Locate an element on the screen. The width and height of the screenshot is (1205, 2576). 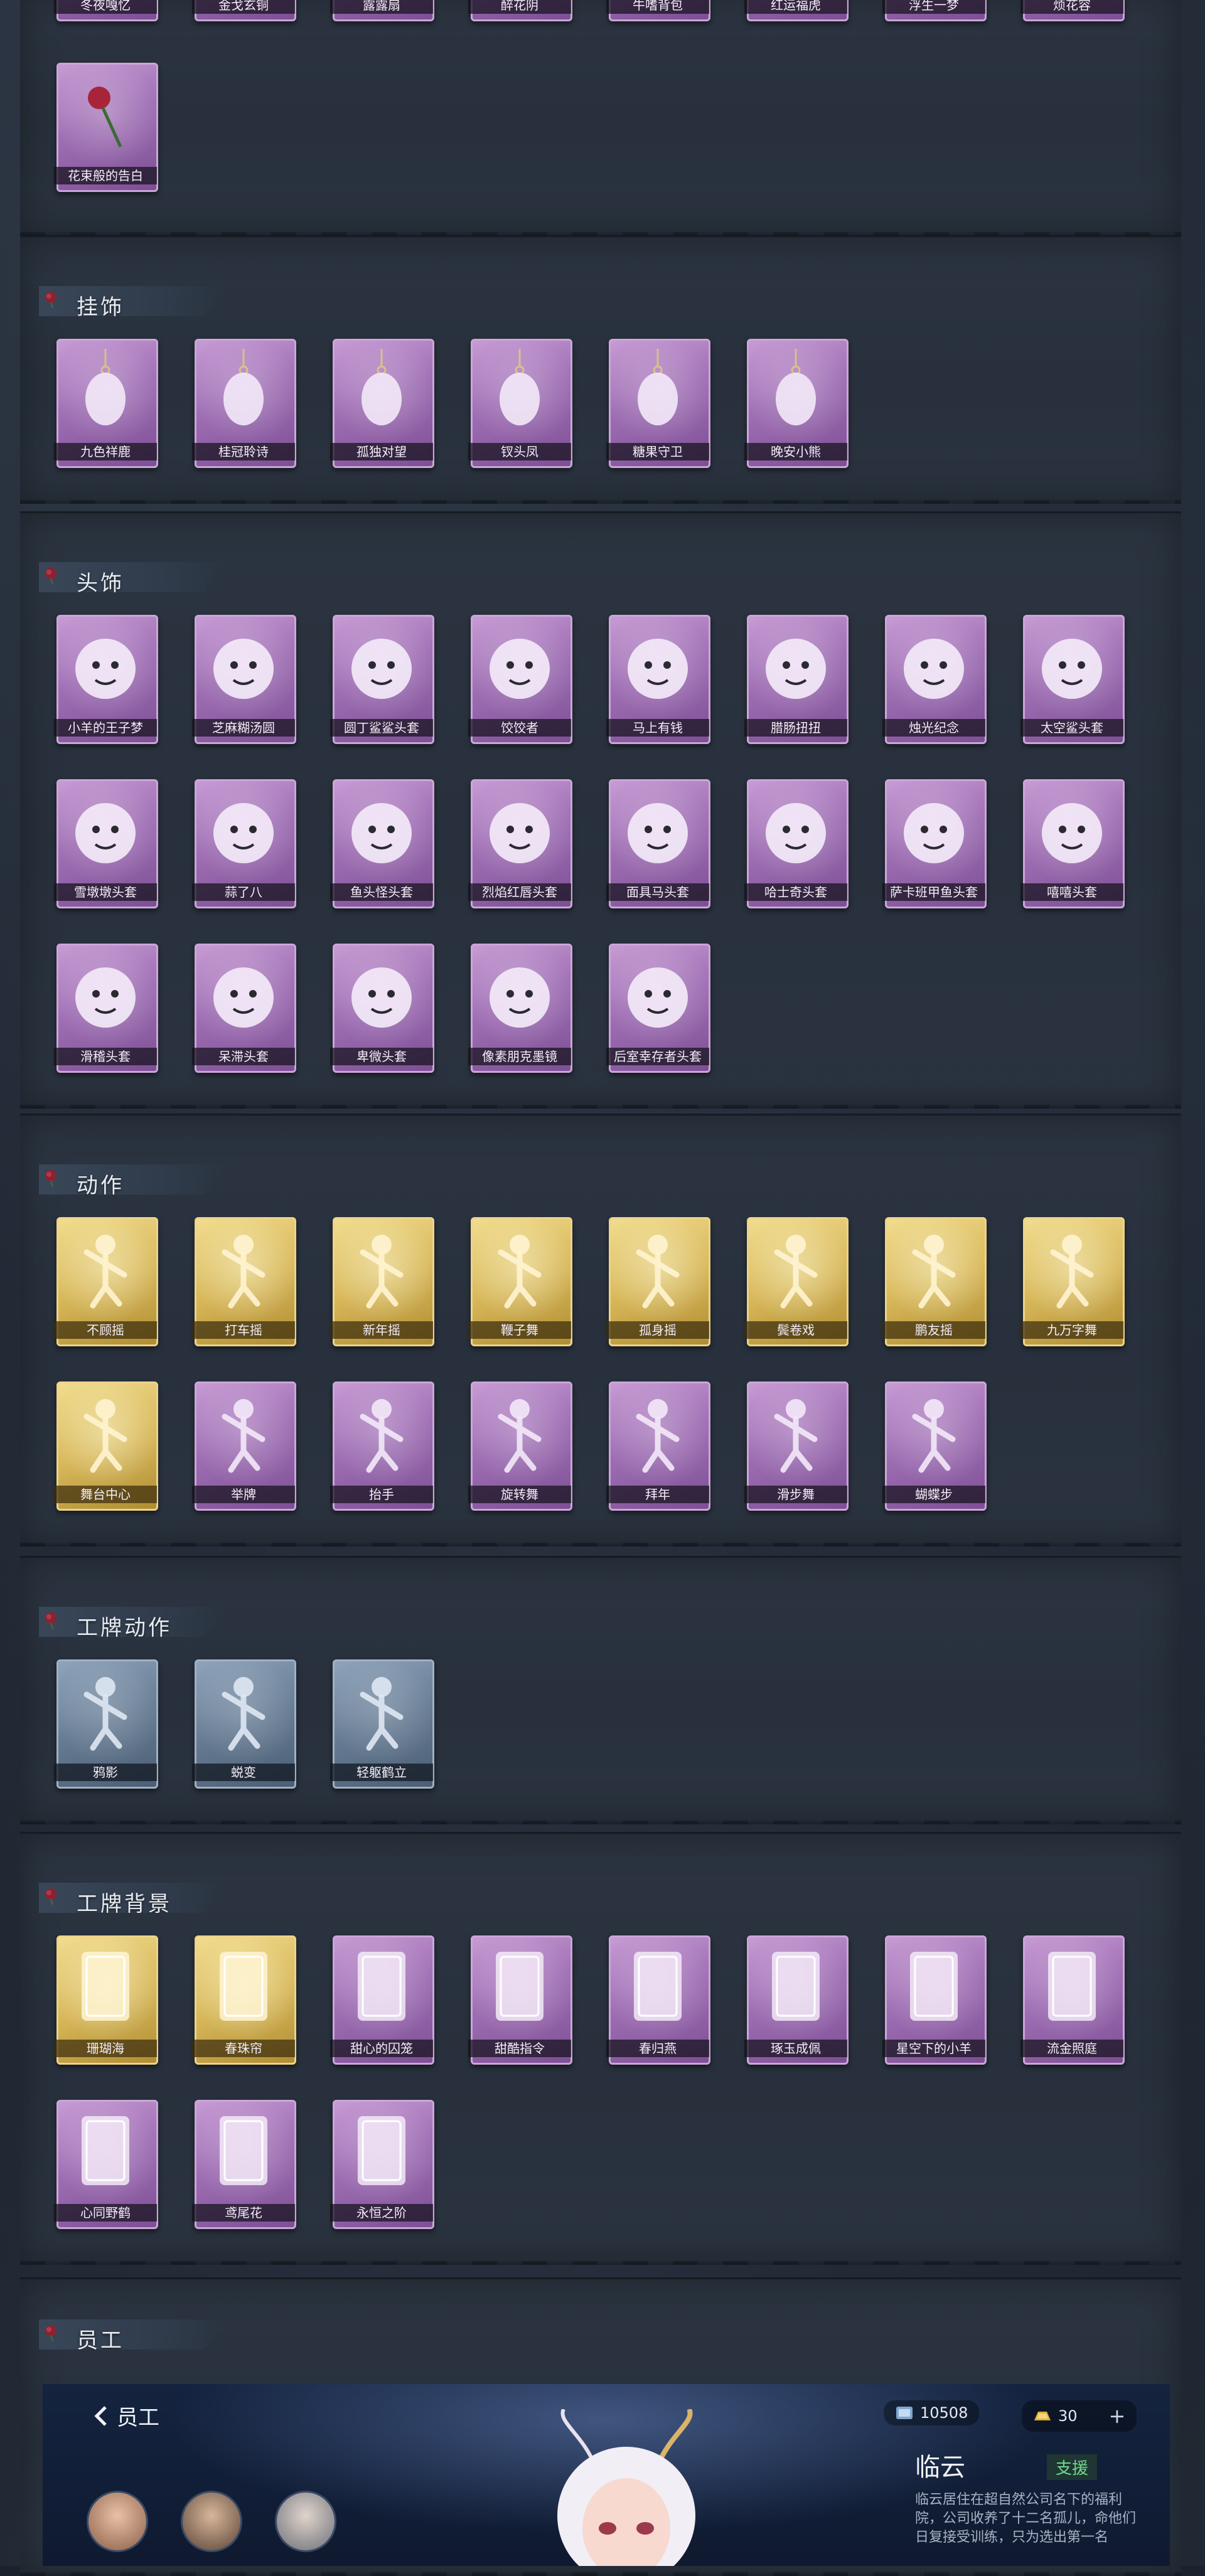
item-card: 冬夜嘎忆 is located at coordinates (106, 10).